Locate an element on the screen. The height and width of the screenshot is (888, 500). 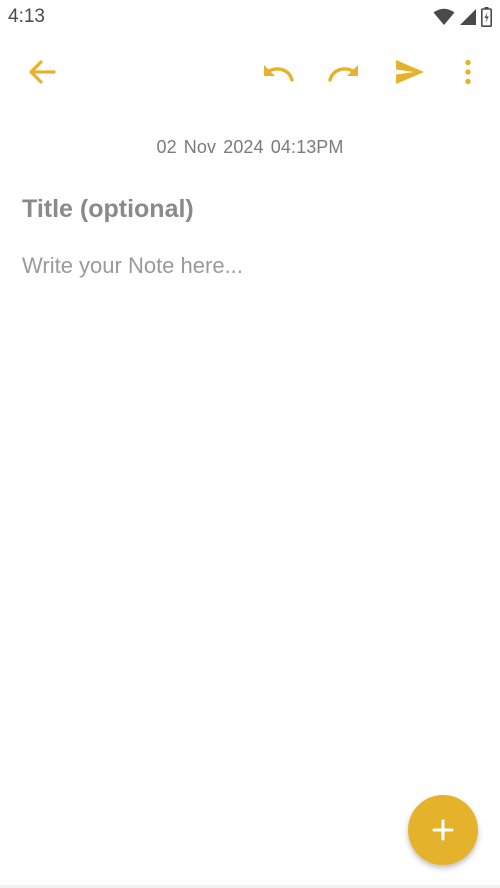
undo-button is located at coordinates (278, 72).